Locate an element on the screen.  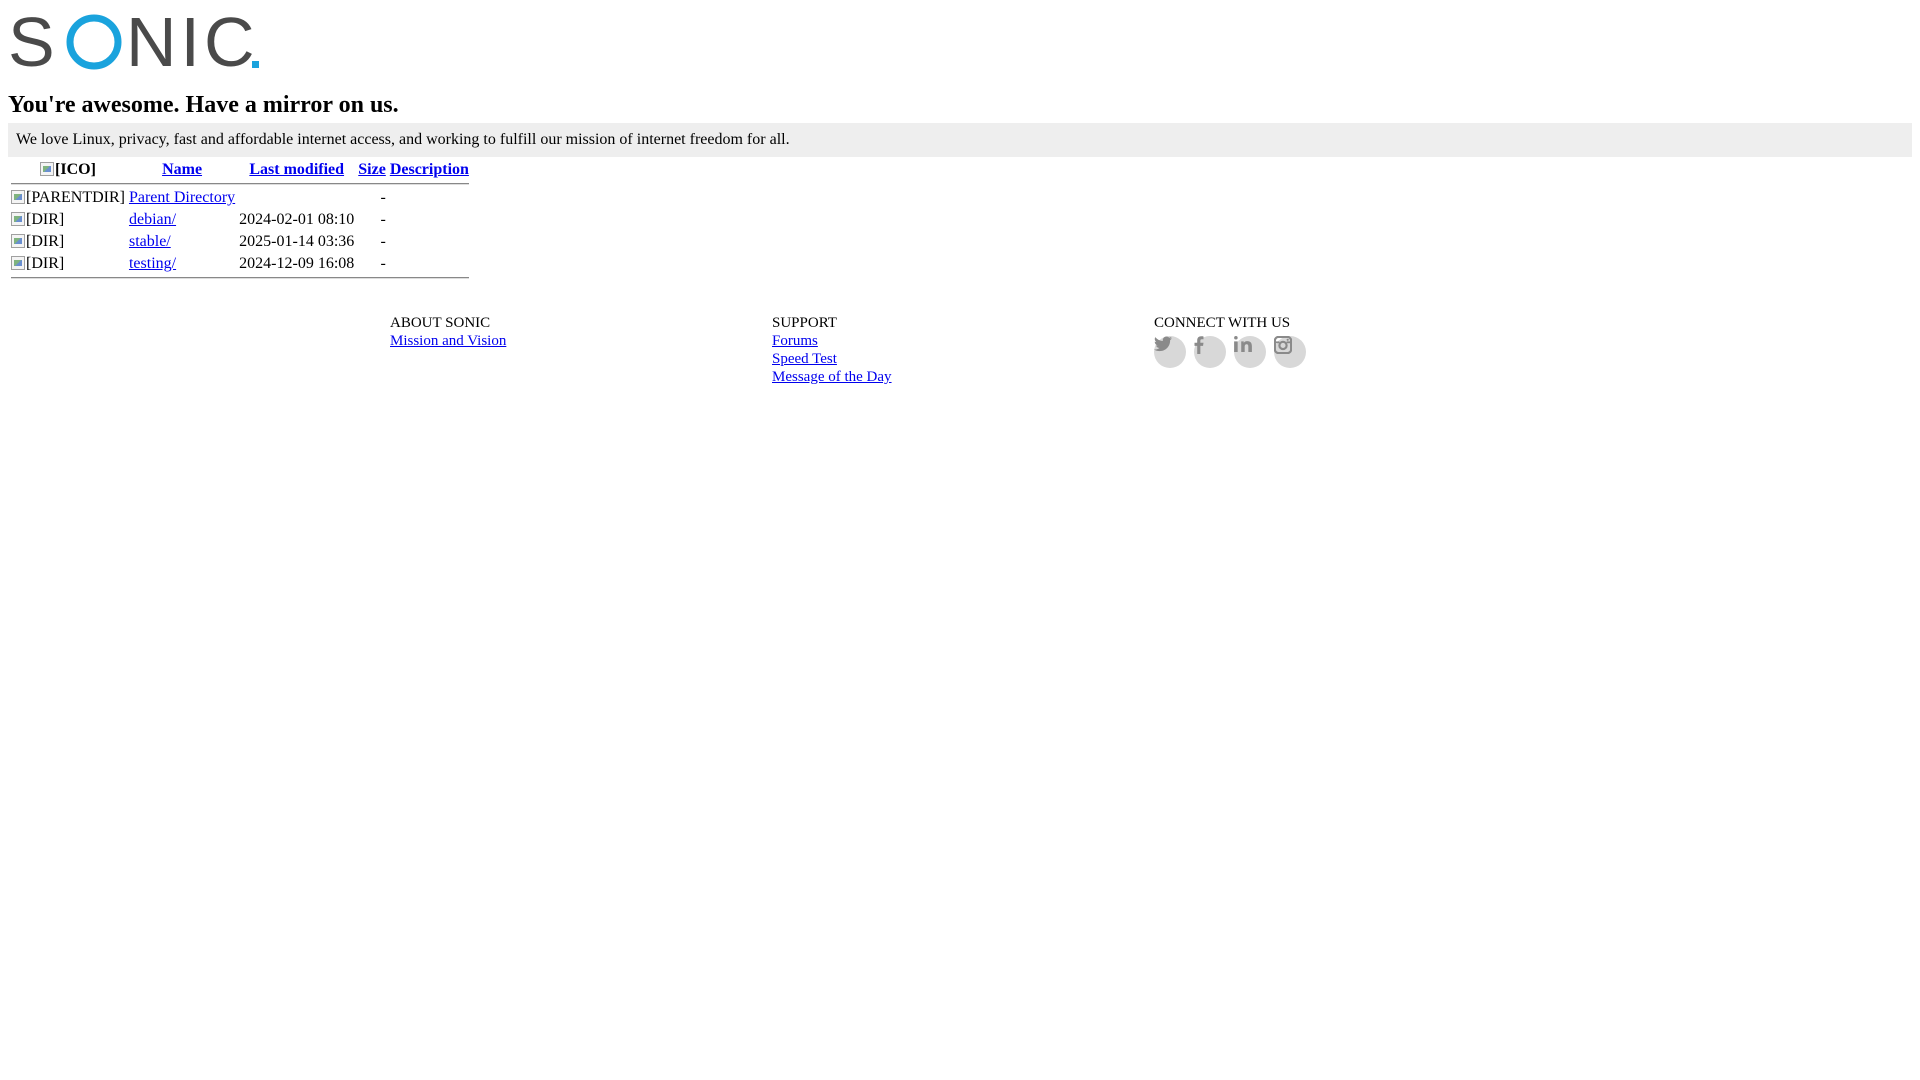
footer-connect-heading: CONNECT WITH US is located at coordinates (1222, 323).